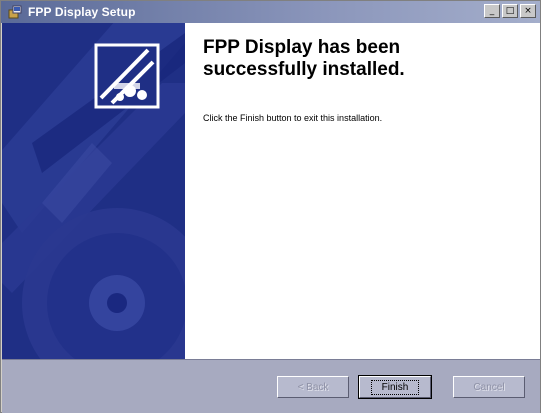  What do you see at coordinates (82, 12) in the screenshot?
I see `window-title: FPP Display Setup` at bounding box center [82, 12].